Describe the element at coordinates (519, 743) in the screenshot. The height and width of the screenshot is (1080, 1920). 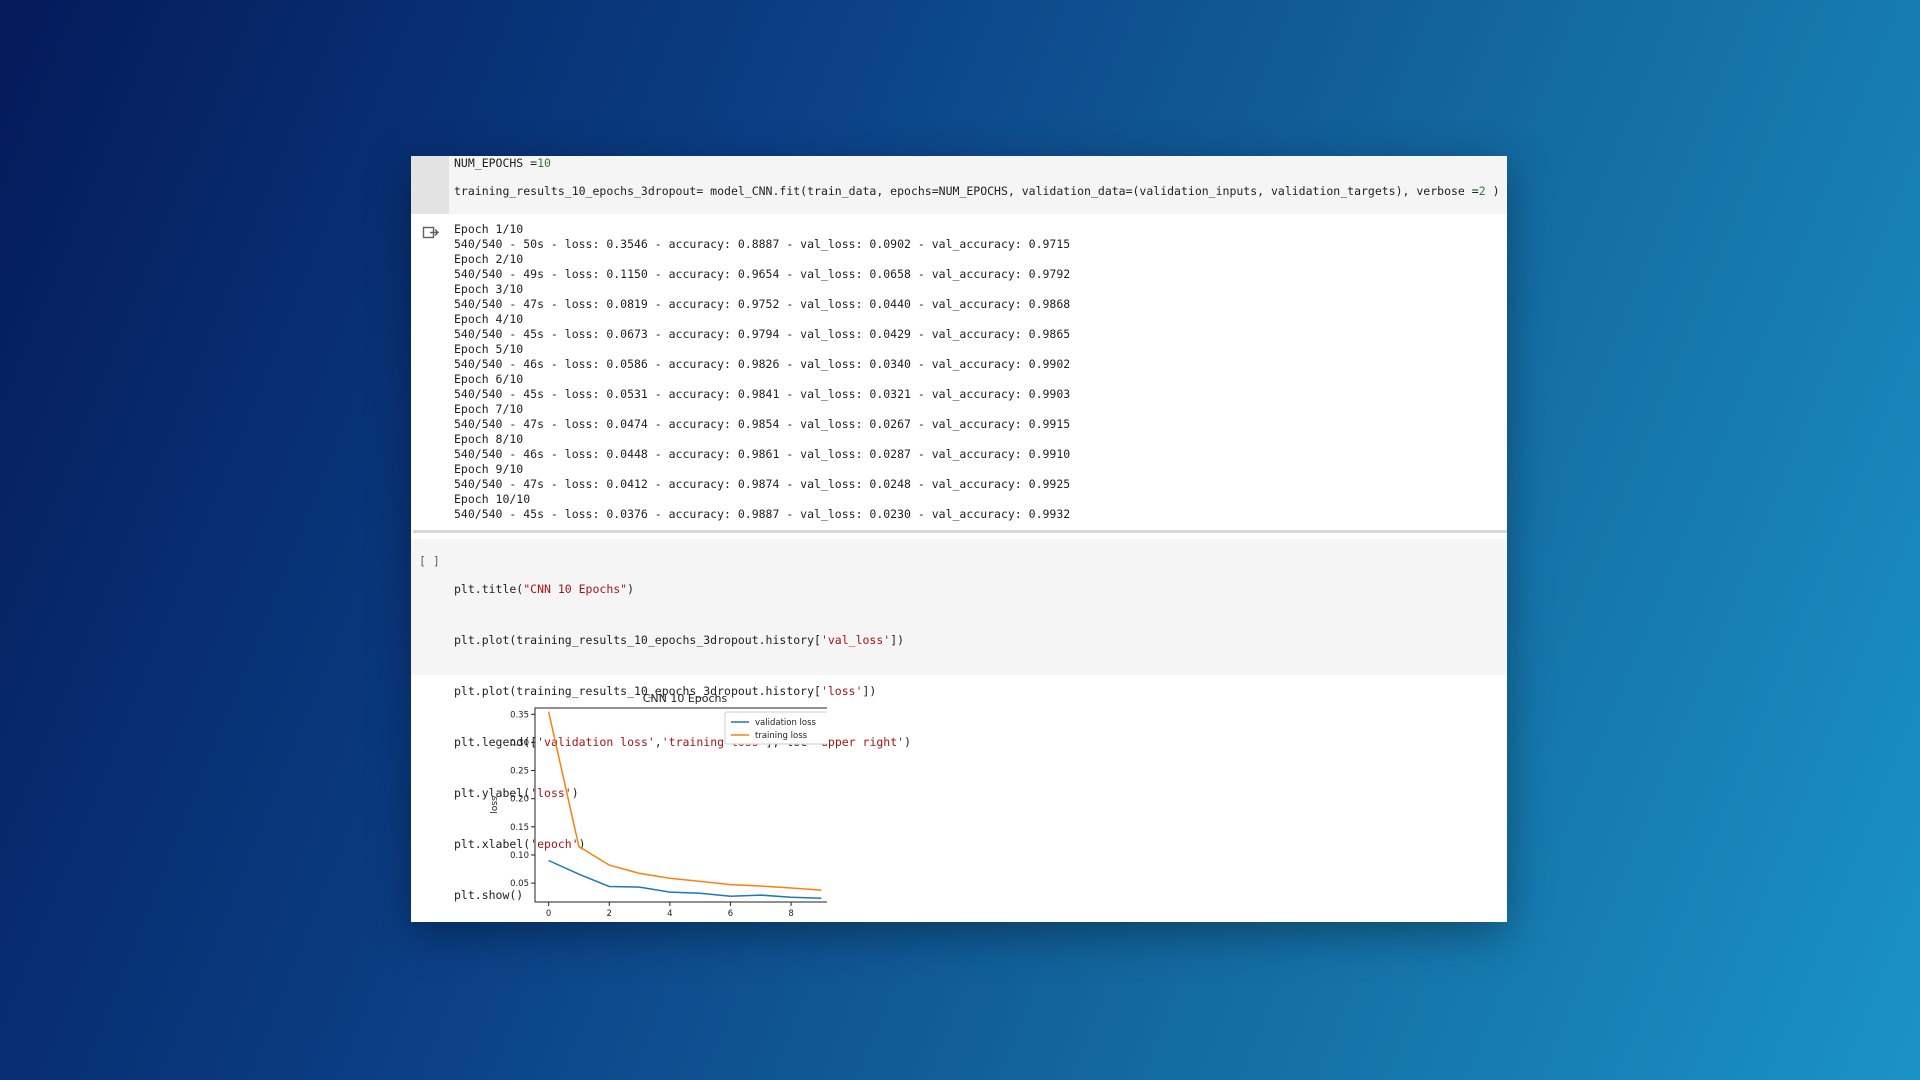
I see `y-tick-label: 0.30` at that location.